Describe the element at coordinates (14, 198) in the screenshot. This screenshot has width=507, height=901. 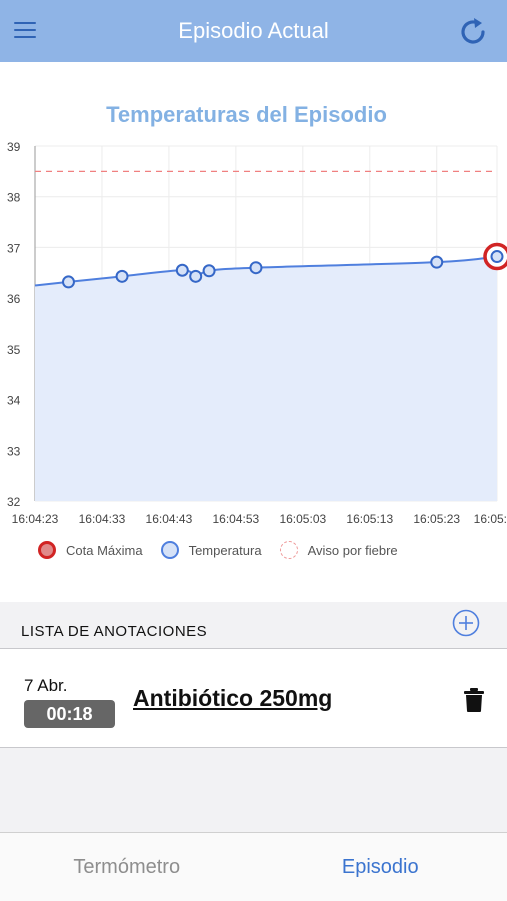
I see `y-tick-label: 38` at that location.